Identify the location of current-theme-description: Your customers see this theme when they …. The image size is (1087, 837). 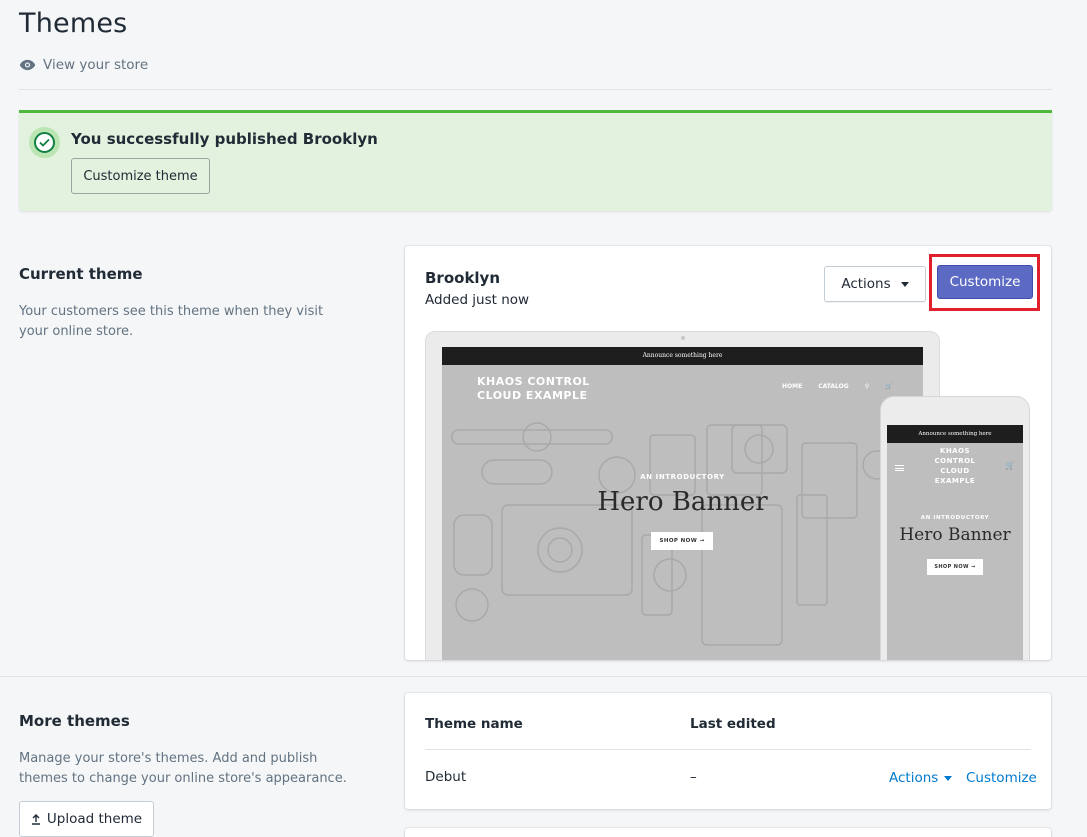
(171, 321).